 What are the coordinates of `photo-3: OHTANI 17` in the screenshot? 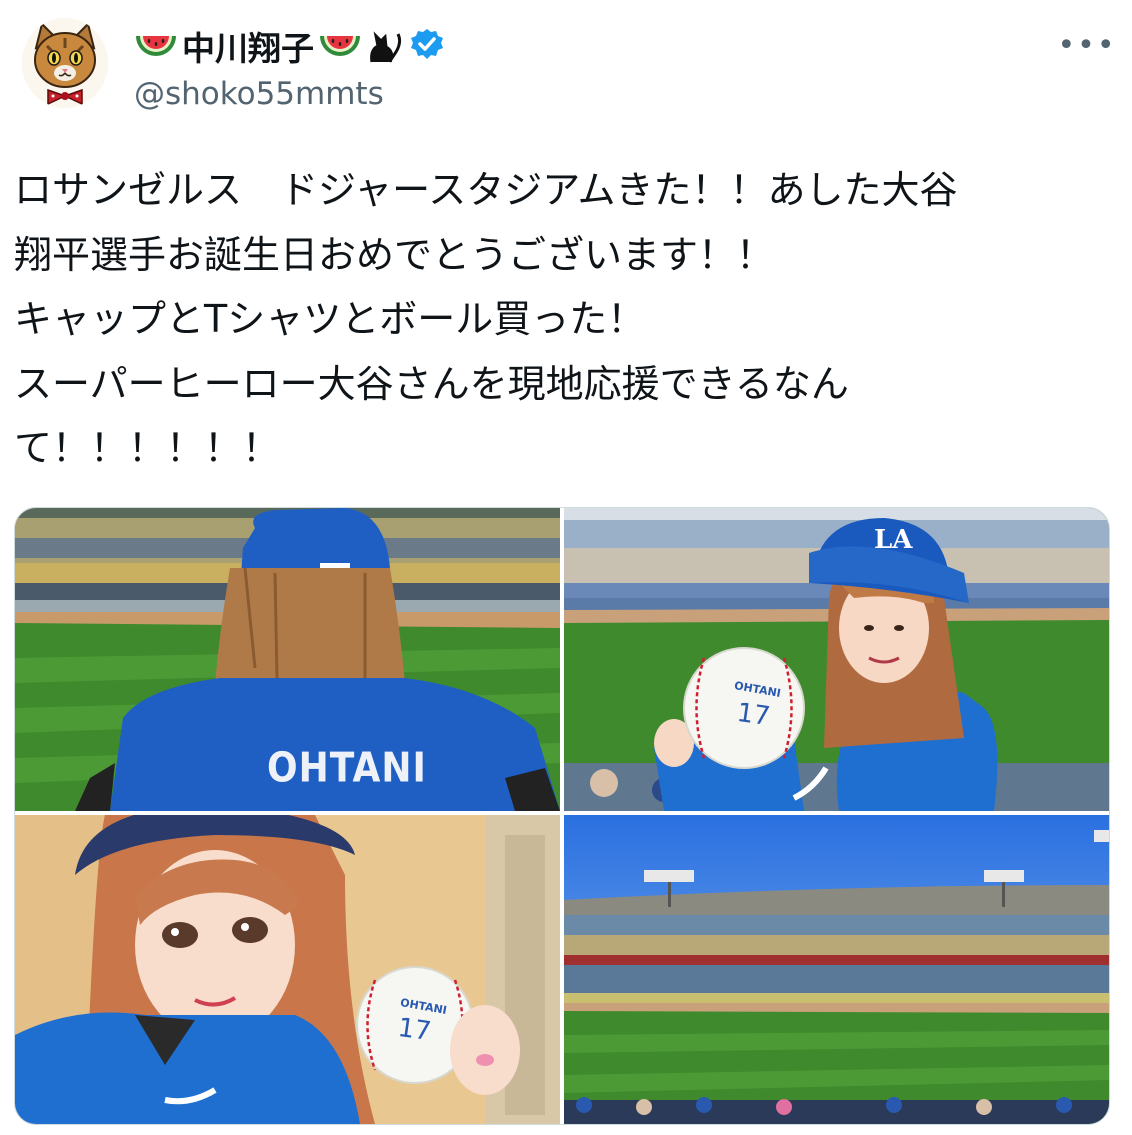 It's located at (287, 969).